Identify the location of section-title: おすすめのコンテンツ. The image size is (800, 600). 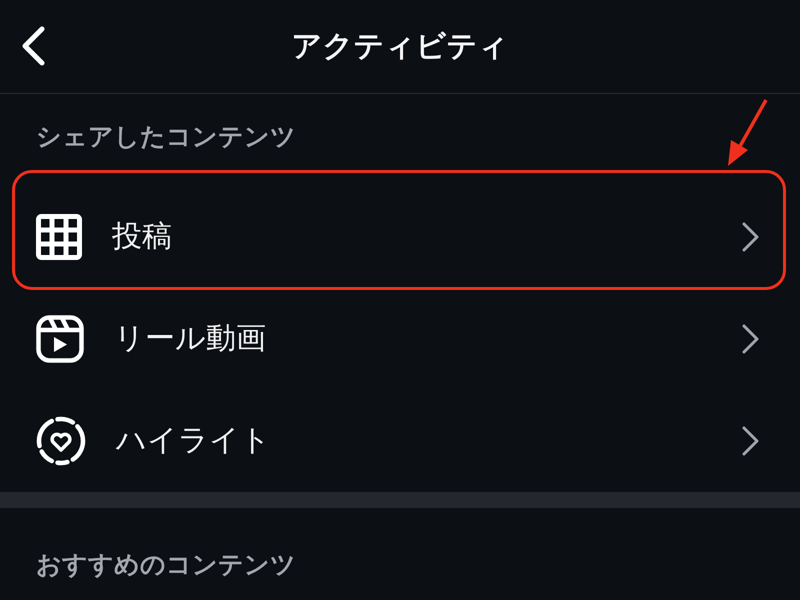
(166, 565).